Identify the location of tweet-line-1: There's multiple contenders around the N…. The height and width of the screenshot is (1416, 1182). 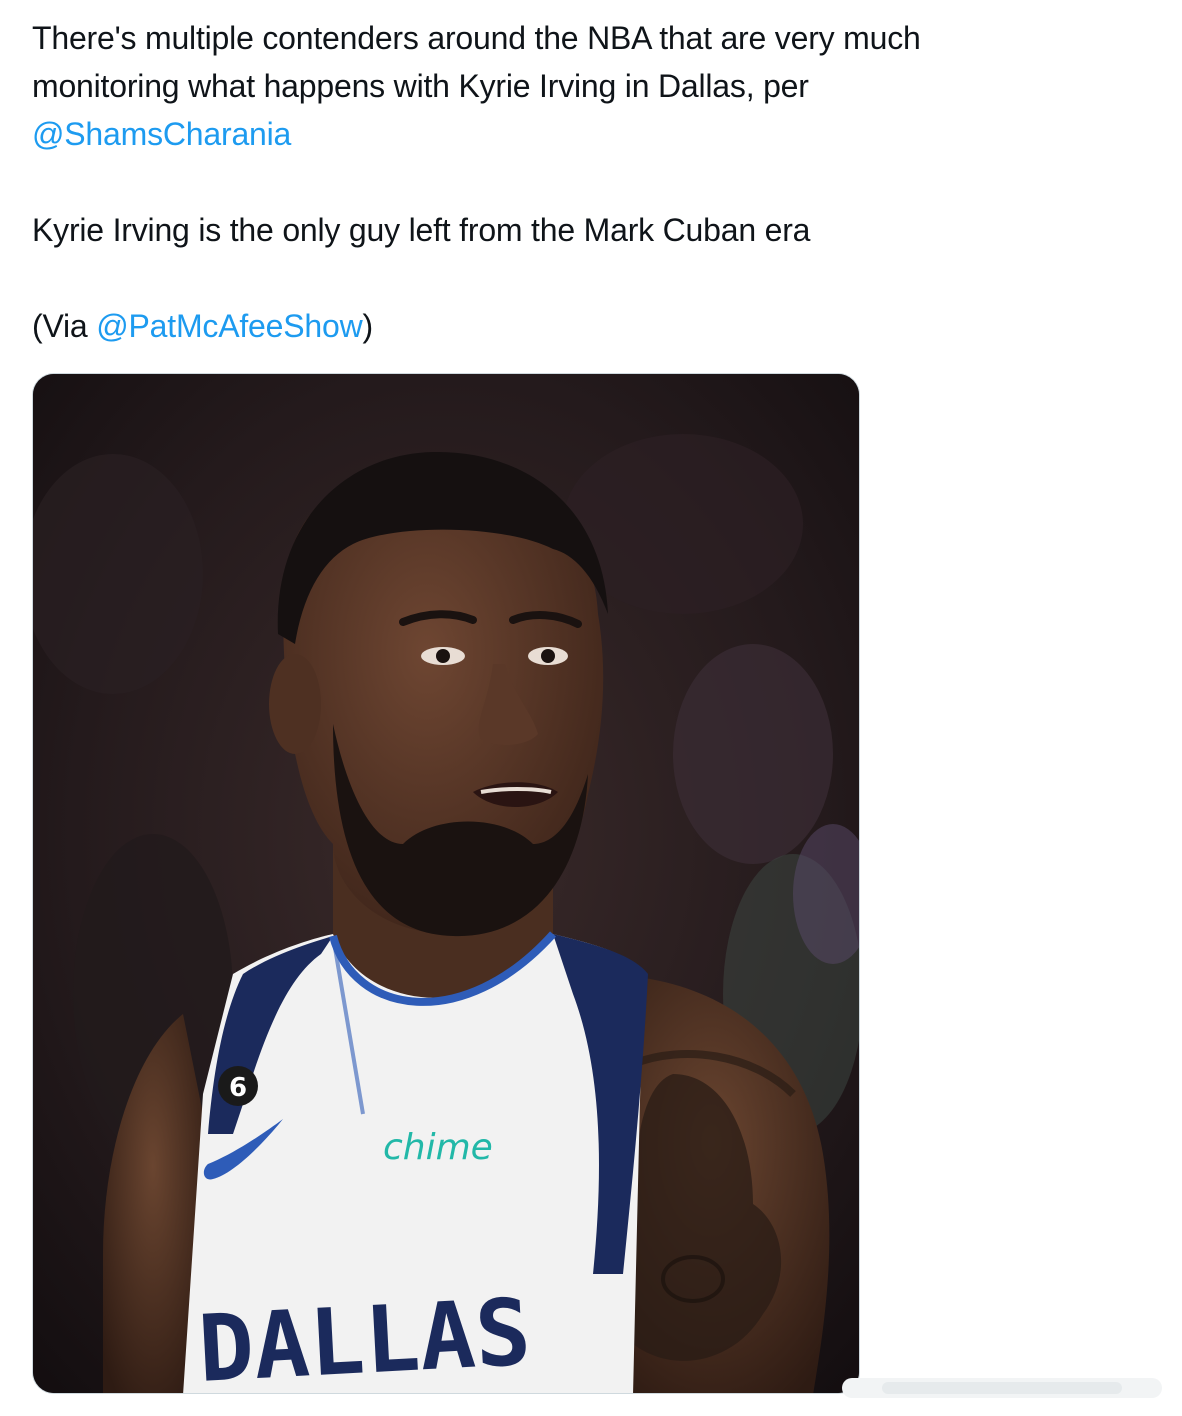
(476, 38).